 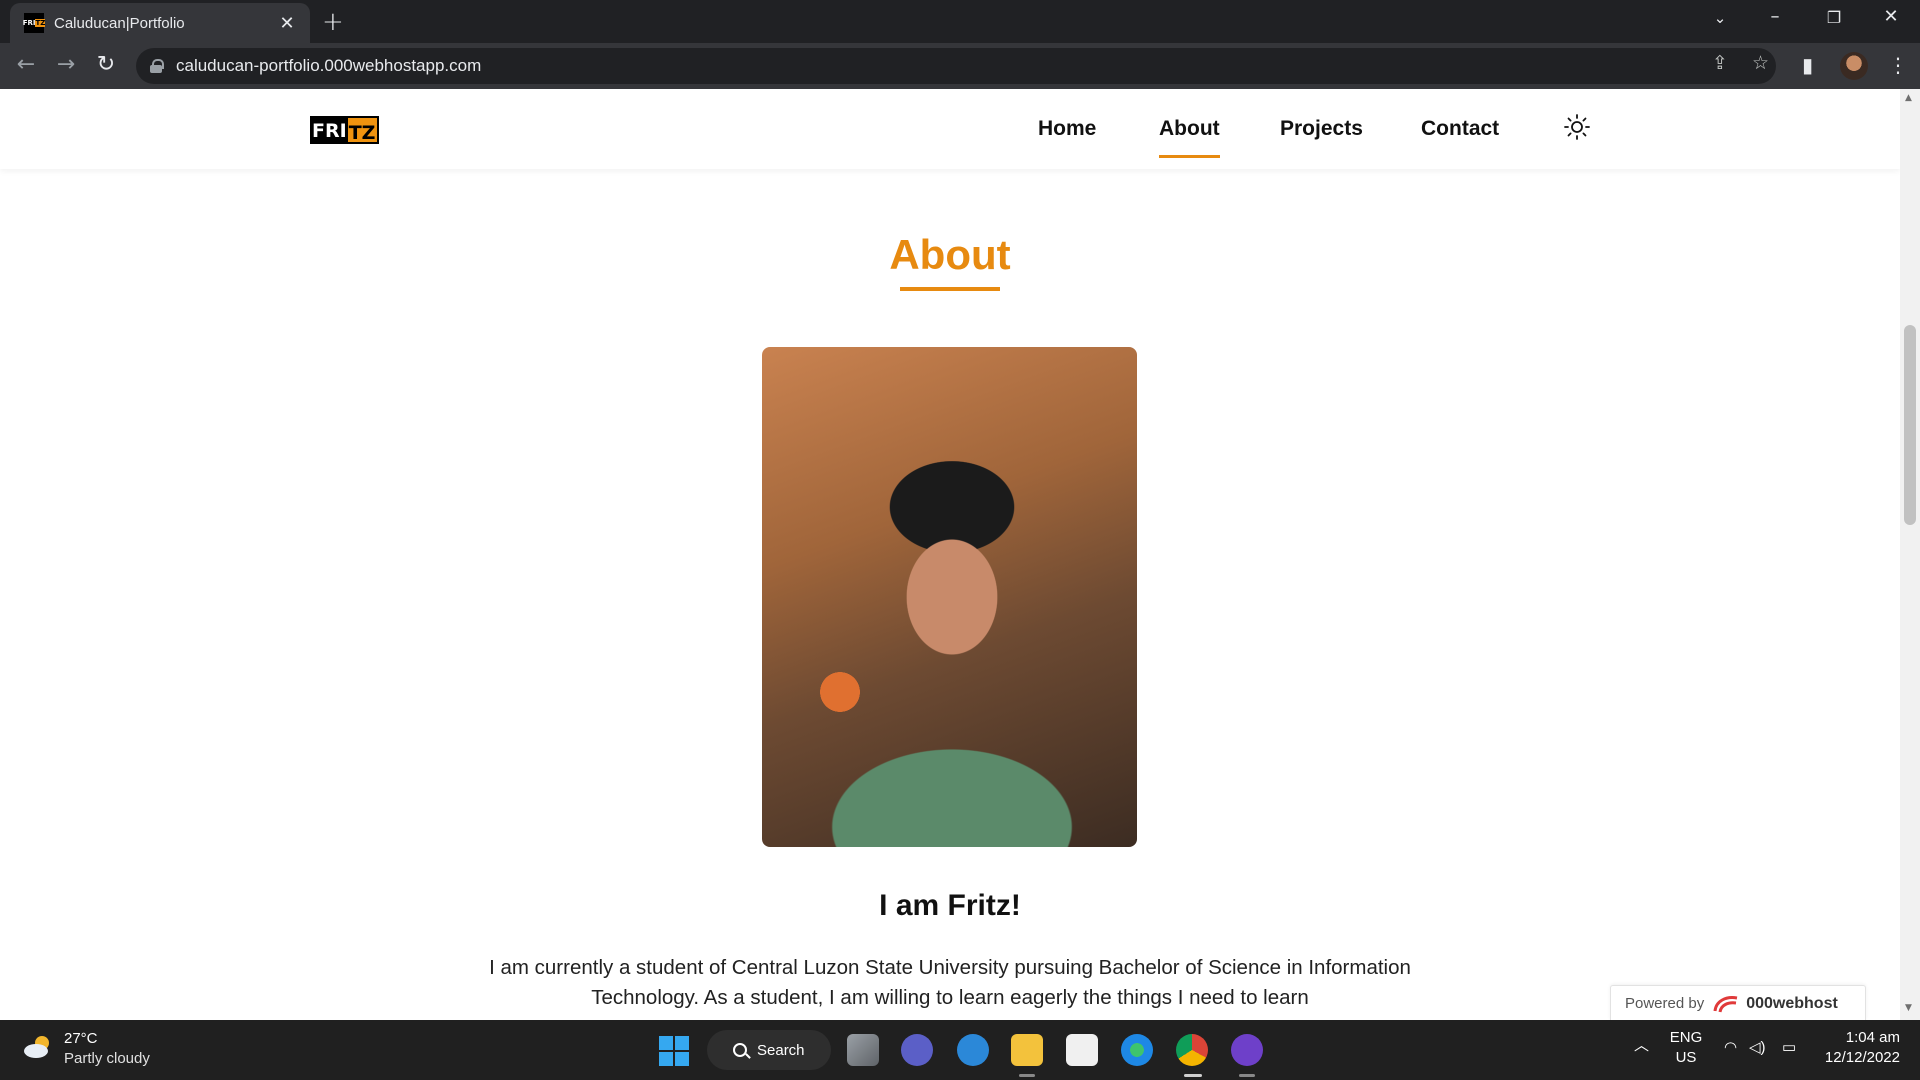 I want to click on file-explorer-active-indicator, so click(x=1027, y=1075).